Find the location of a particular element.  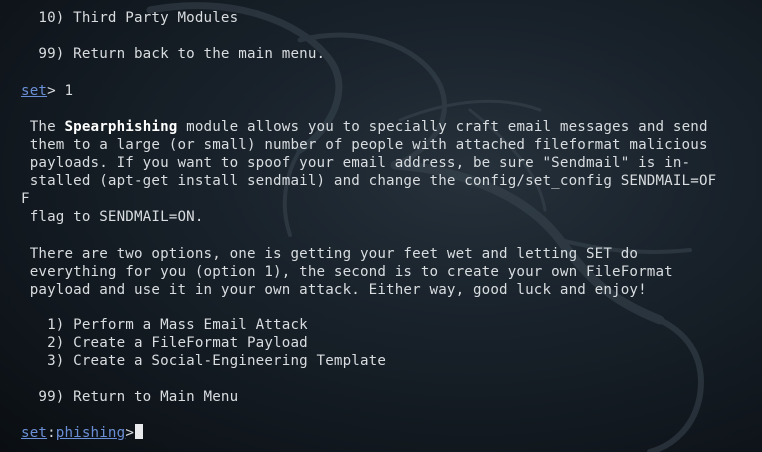

prompt-colon: : is located at coordinates (51, 433).